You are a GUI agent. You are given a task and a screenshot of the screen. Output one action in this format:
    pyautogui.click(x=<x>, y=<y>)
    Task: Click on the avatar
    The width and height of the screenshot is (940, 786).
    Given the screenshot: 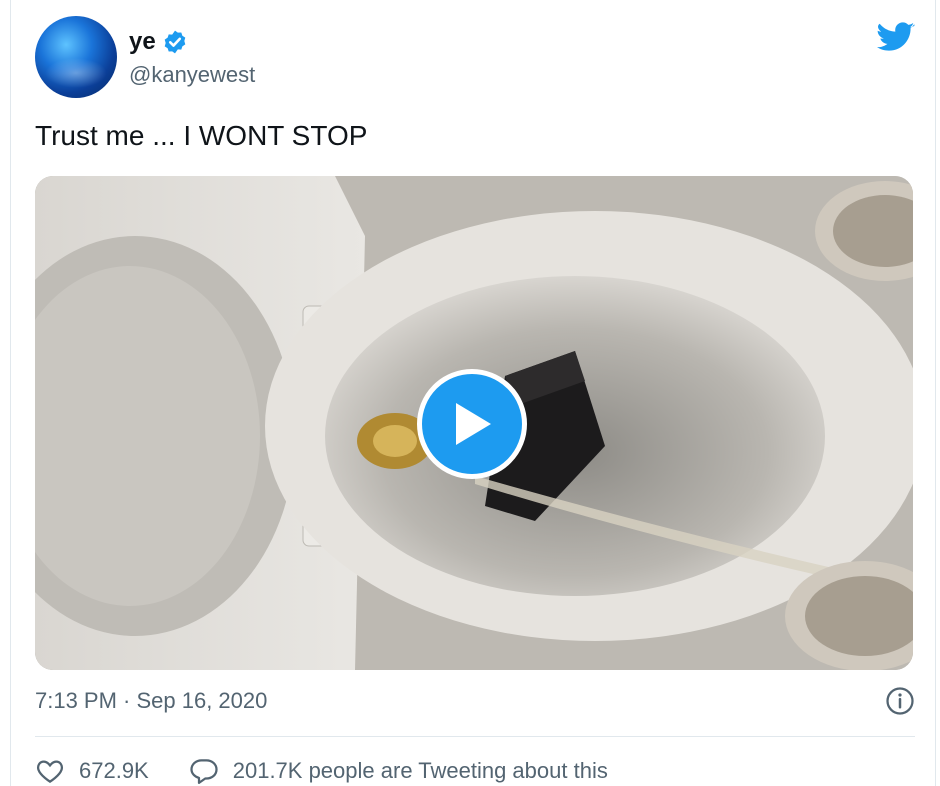 What is the action you would take?
    pyautogui.click(x=76, y=57)
    